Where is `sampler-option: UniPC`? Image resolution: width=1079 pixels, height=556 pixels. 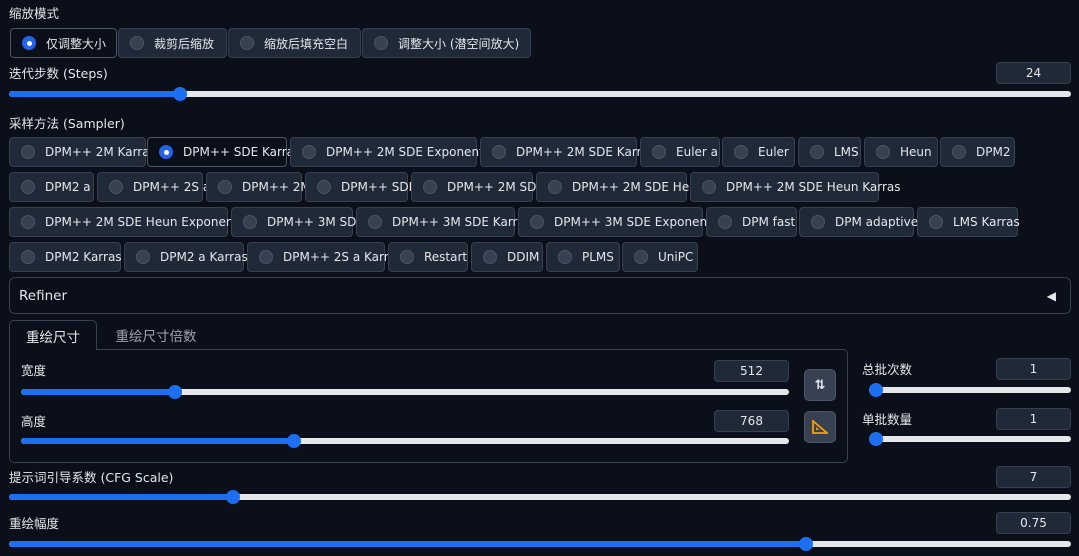
sampler-option: UniPC is located at coordinates (660, 257).